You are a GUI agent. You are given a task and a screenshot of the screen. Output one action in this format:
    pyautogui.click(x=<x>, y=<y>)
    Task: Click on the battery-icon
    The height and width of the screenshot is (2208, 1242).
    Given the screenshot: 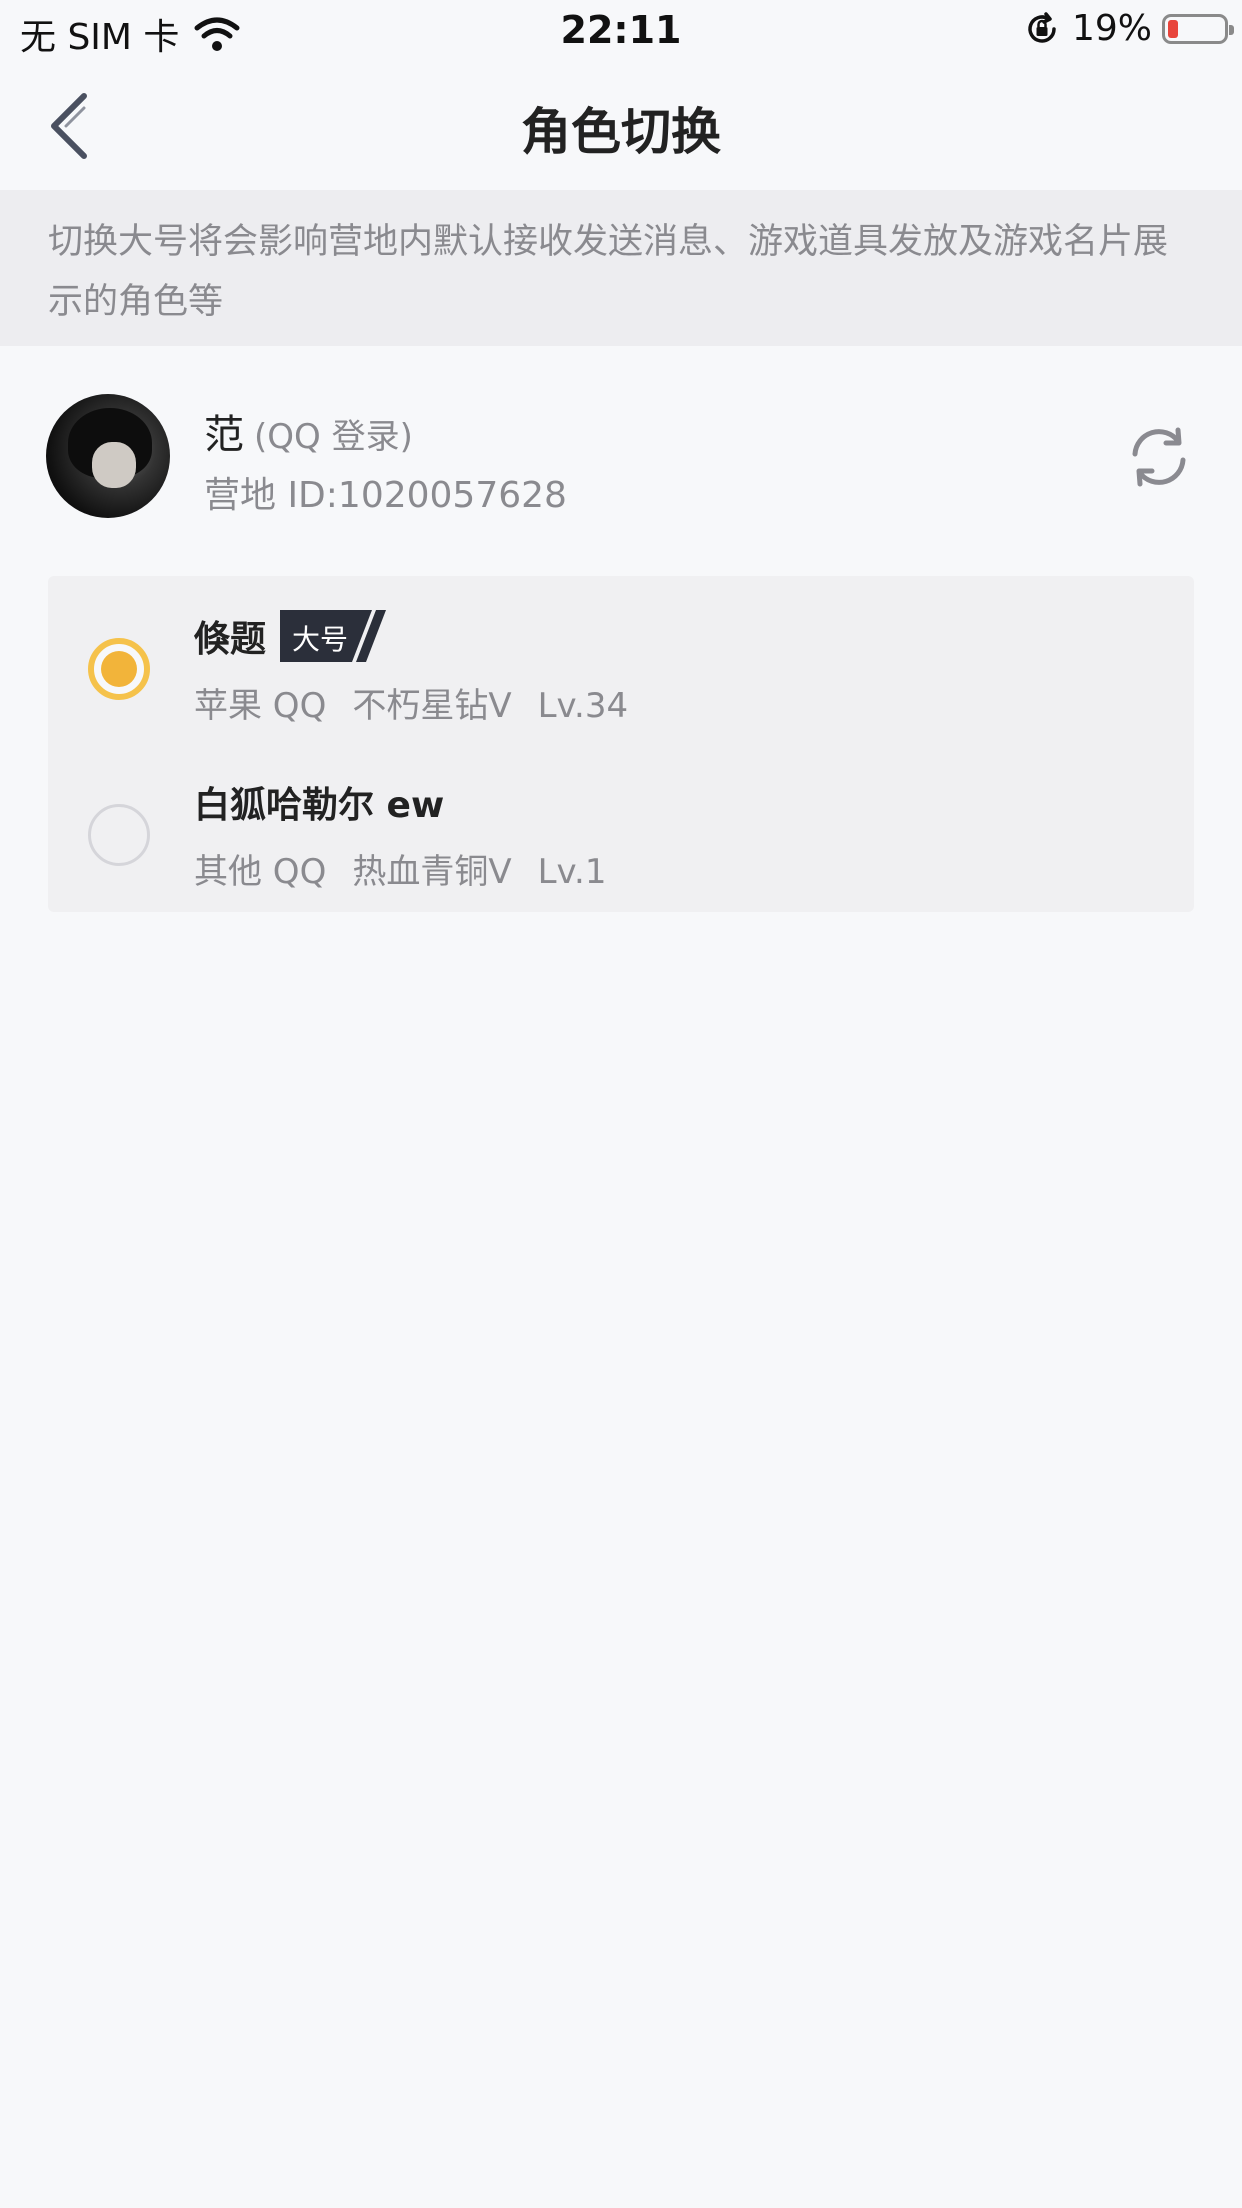 What is the action you would take?
    pyautogui.click(x=1198, y=28)
    